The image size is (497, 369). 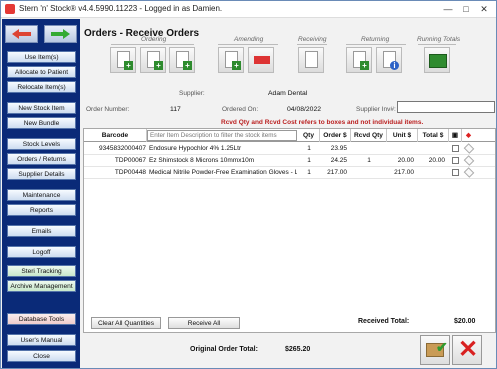 I want to click on supplier-invoice-label: Supplier Inv#:, so click(x=376, y=109).